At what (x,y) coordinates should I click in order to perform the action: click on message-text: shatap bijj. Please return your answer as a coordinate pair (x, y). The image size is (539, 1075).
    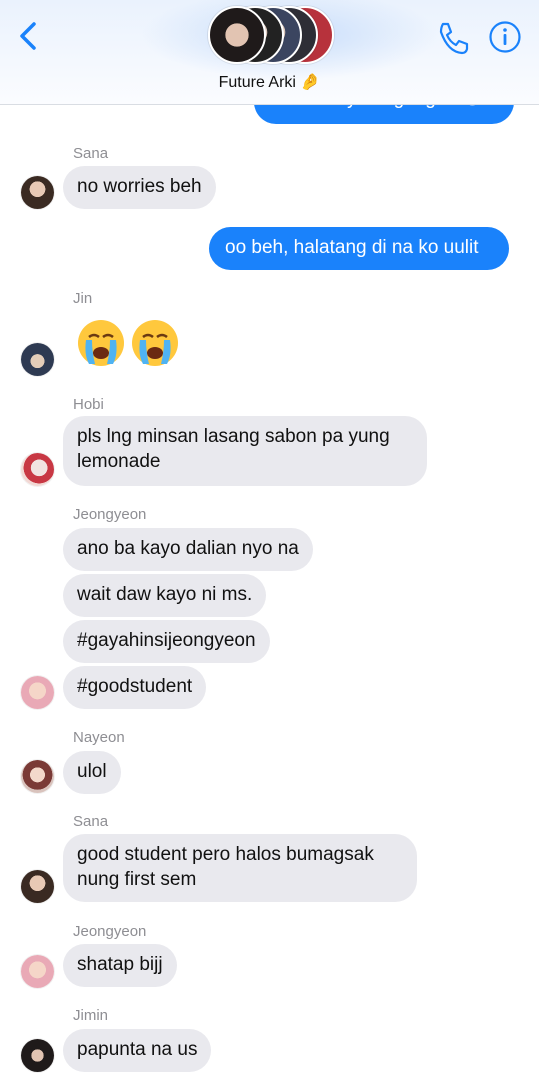
    Looking at the image, I should click on (120, 964).